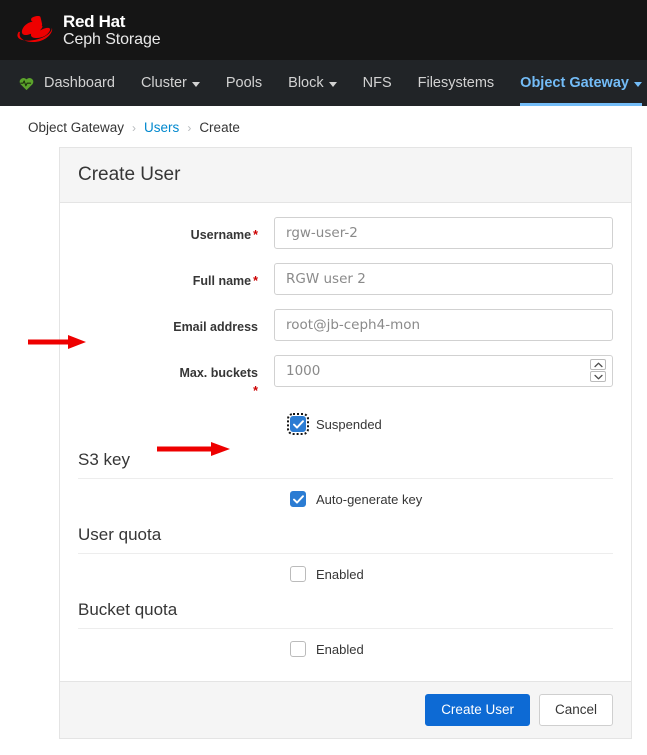 Image resolution: width=647 pixels, height=755 pixels. What do you see at coordinates (176, 230) in the screenshot?
I see `label-username: Username *` at bounding box center [176, 230].